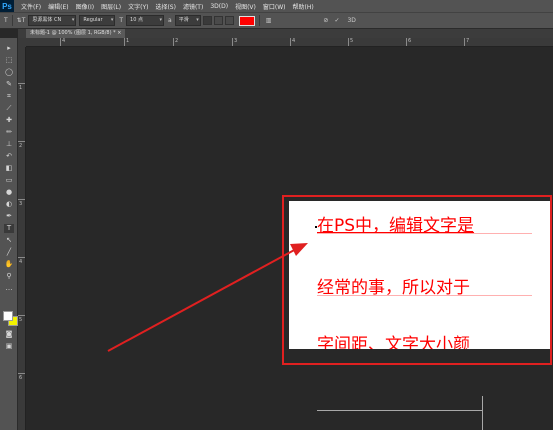 Image resolution: width=553 pixels, height=430 pixels. I want to click on vertical-ruler: 1 2 3 4 5 6, so click(22, 238).